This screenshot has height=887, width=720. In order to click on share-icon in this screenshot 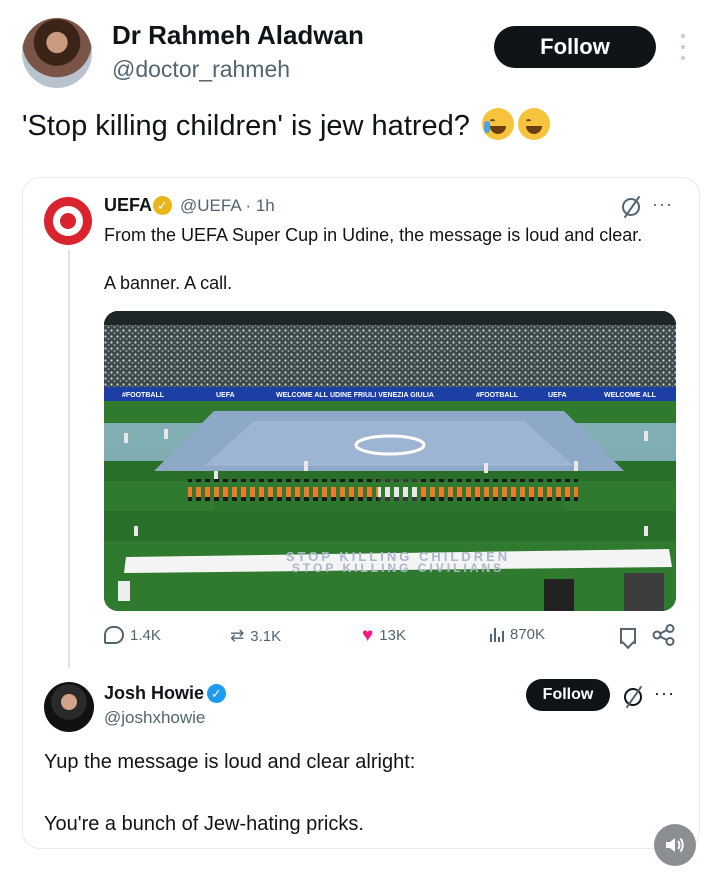, I will do `click(664, 635)`.